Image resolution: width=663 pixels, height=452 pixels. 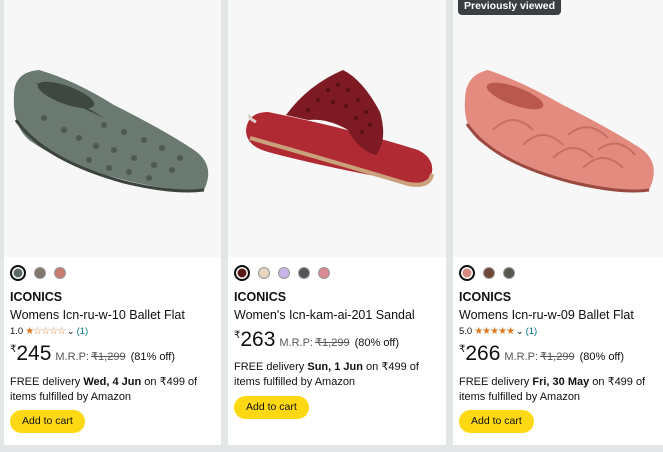 What do you see at coordinates (483, 353) in the screenshot?
I see `price: 266` at bounding box center [483, 353].